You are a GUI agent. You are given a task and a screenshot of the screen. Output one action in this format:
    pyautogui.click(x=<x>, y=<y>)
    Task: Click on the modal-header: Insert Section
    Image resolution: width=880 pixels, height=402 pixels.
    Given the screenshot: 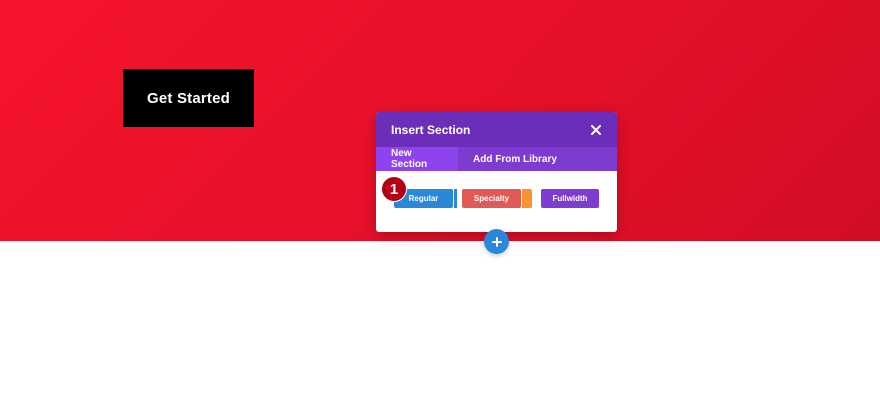 What is the action you would take?
    pyautogui.click(x=496, y=129)
    